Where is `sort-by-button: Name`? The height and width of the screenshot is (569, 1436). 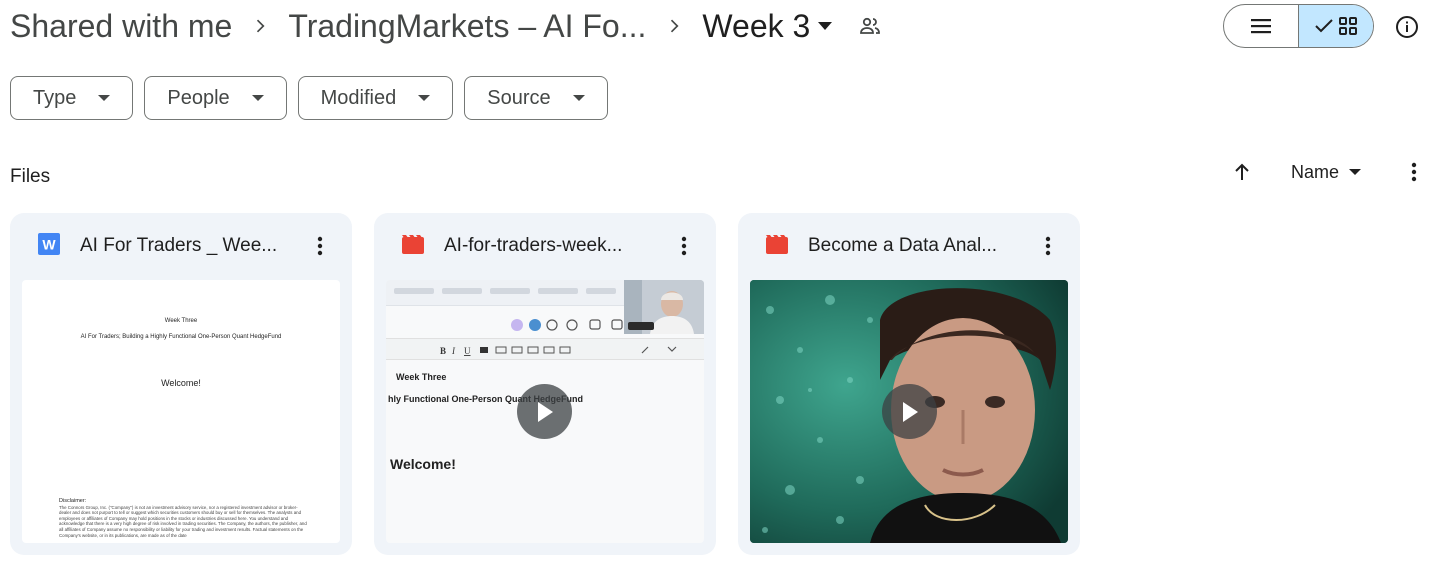
sort-by-button: Name is located at coordinates (1326, 172).